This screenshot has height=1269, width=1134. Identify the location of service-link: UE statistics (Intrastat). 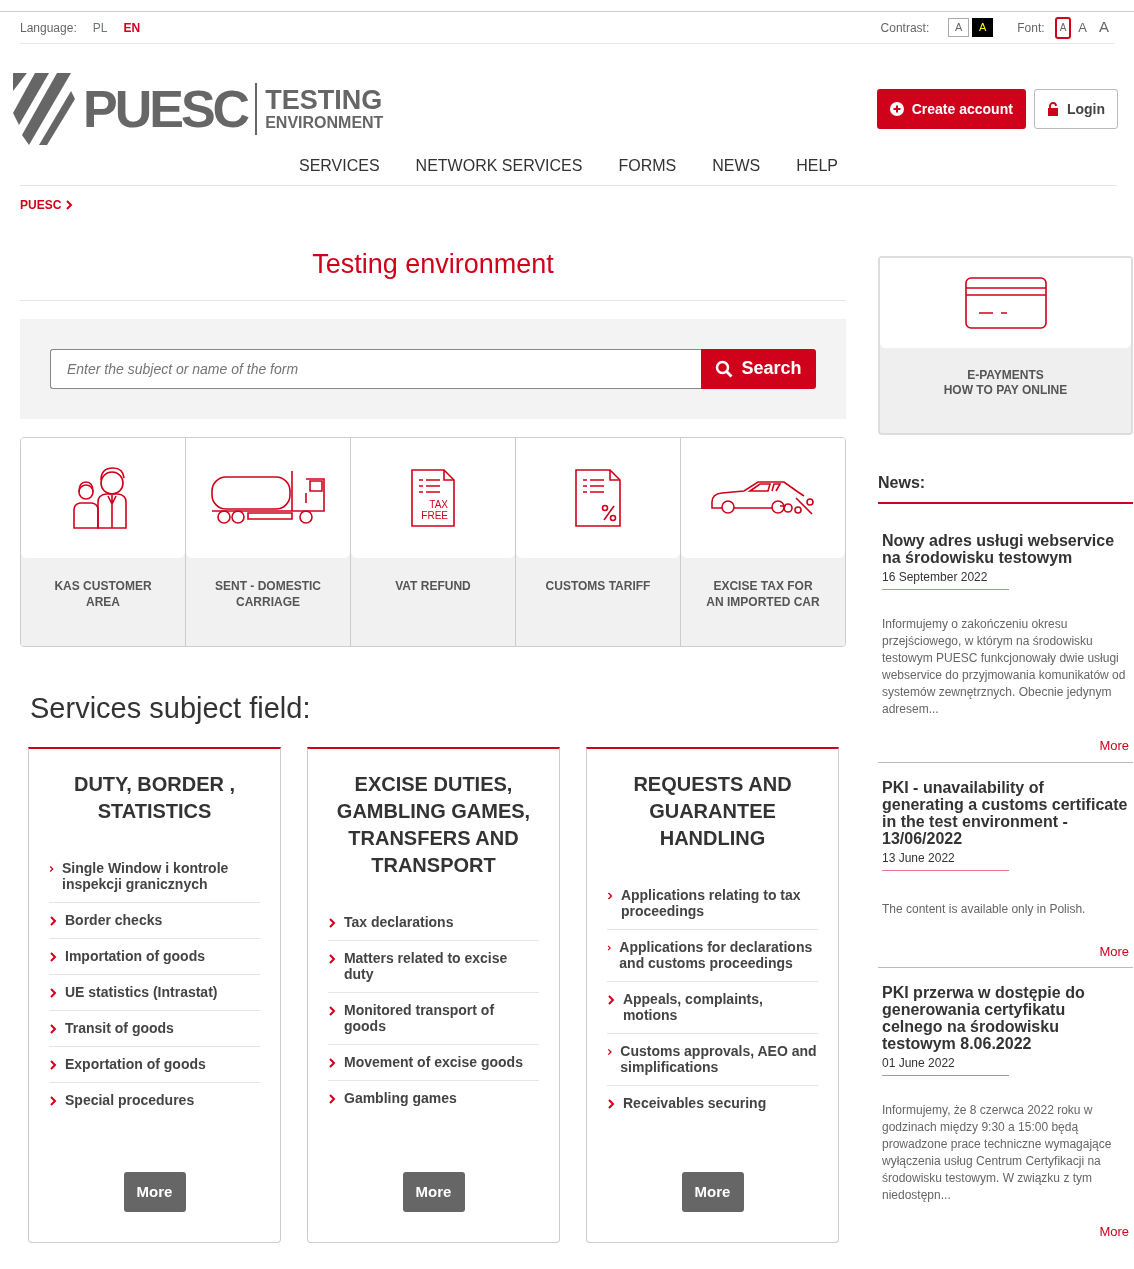
(154, 993).